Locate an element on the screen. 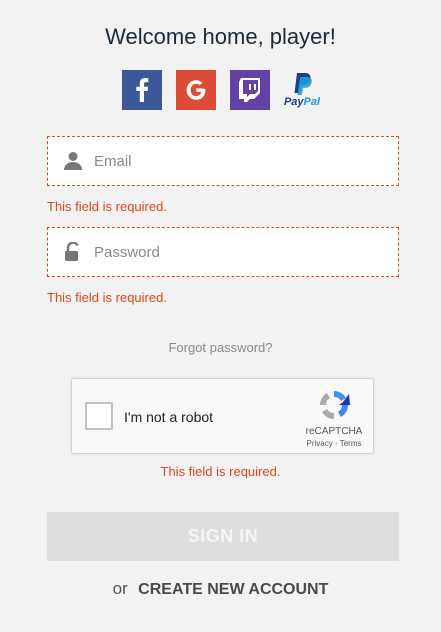  paypal-icon is located at coordinates (303, 84).